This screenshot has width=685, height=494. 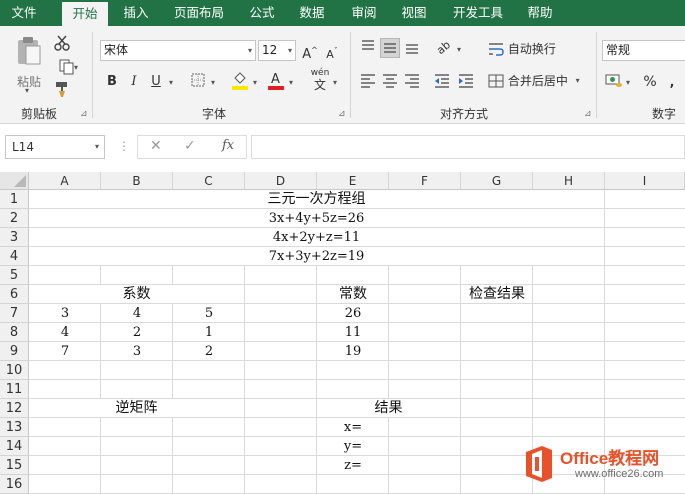 What do you see at coordinates (198, 82) in the screenshot?
I see `borders-button` at bounding box center [198, 82].